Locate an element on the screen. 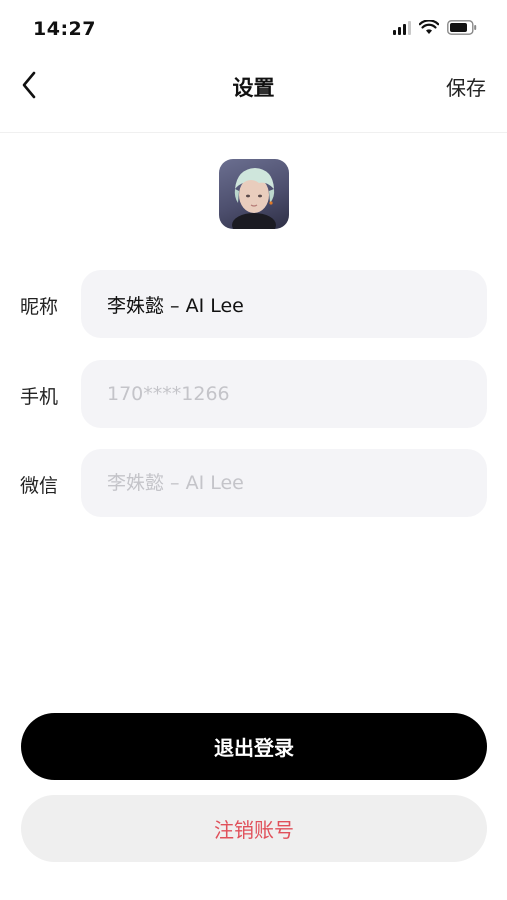  cellular-signal-icon is located at coordinates (402, 27).